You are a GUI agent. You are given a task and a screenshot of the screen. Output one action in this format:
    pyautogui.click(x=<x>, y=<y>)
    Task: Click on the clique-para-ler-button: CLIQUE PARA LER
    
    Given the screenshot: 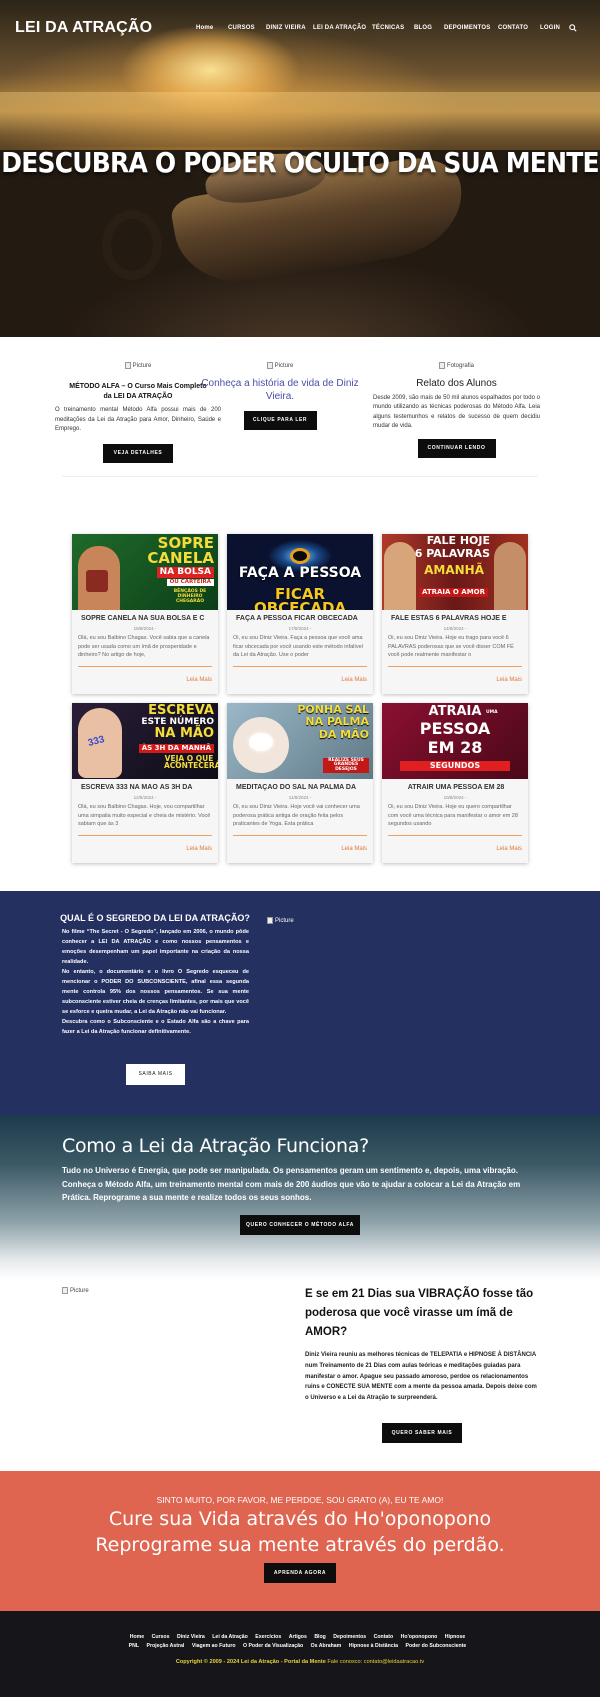 What is the action you would take?
    pyautogui.click(x=280, y=420)
    